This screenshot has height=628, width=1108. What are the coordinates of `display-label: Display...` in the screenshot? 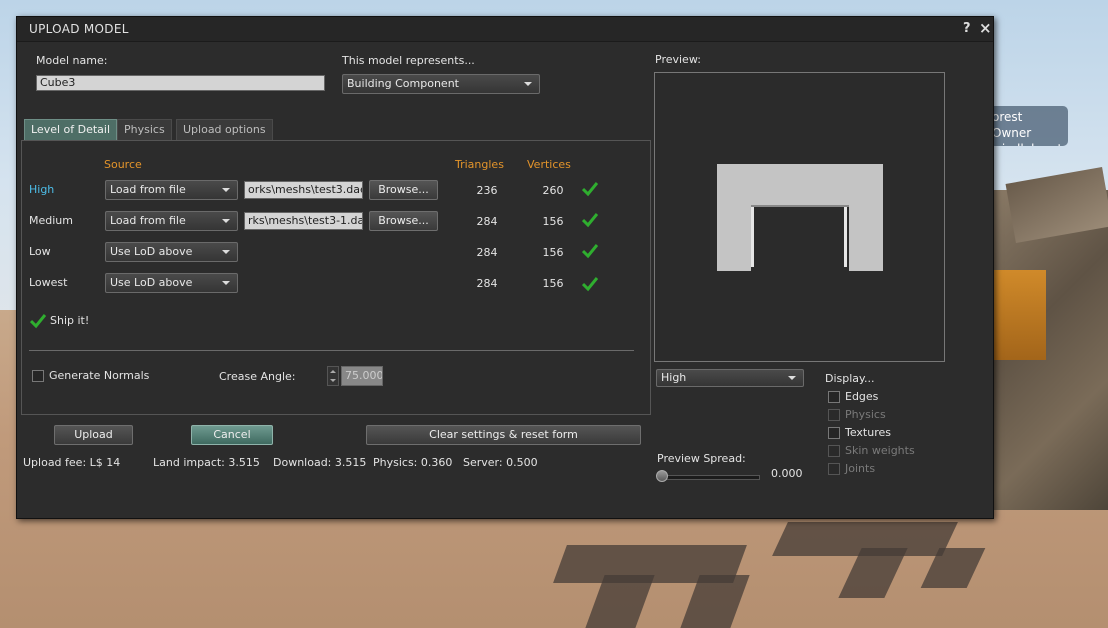 It's located at (850, 378).